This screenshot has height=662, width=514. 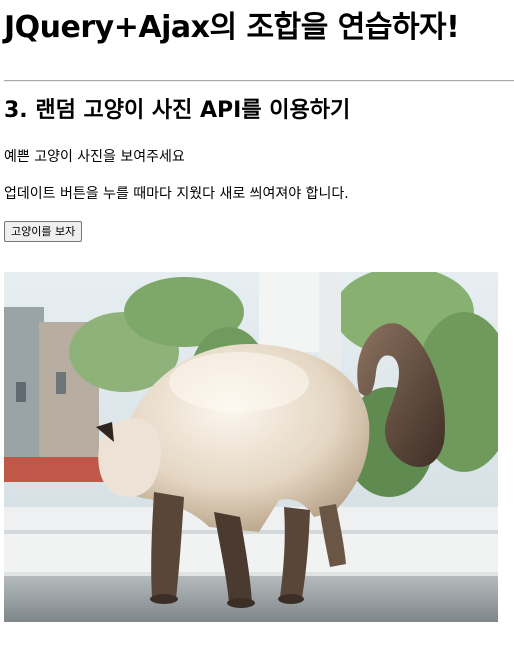 What do you see at coordinates (259, 81) in the screenshot?
I see `divider` at bounding box center [259, 81].